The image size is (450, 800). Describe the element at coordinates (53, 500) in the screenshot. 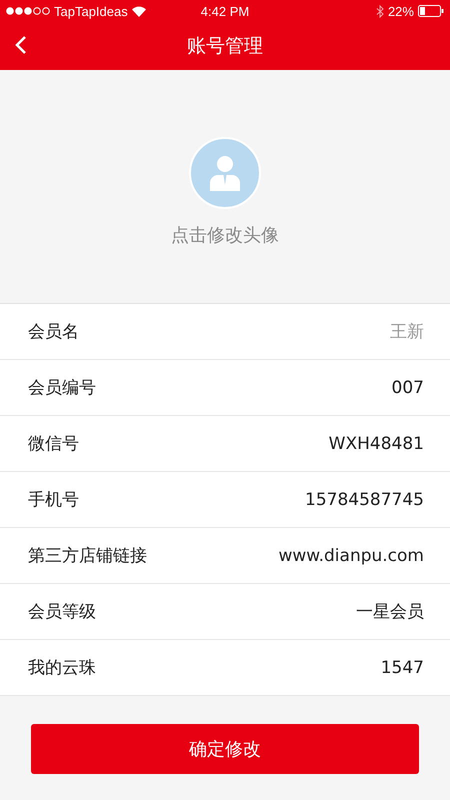

I see `field-label: 手机号` at that location.